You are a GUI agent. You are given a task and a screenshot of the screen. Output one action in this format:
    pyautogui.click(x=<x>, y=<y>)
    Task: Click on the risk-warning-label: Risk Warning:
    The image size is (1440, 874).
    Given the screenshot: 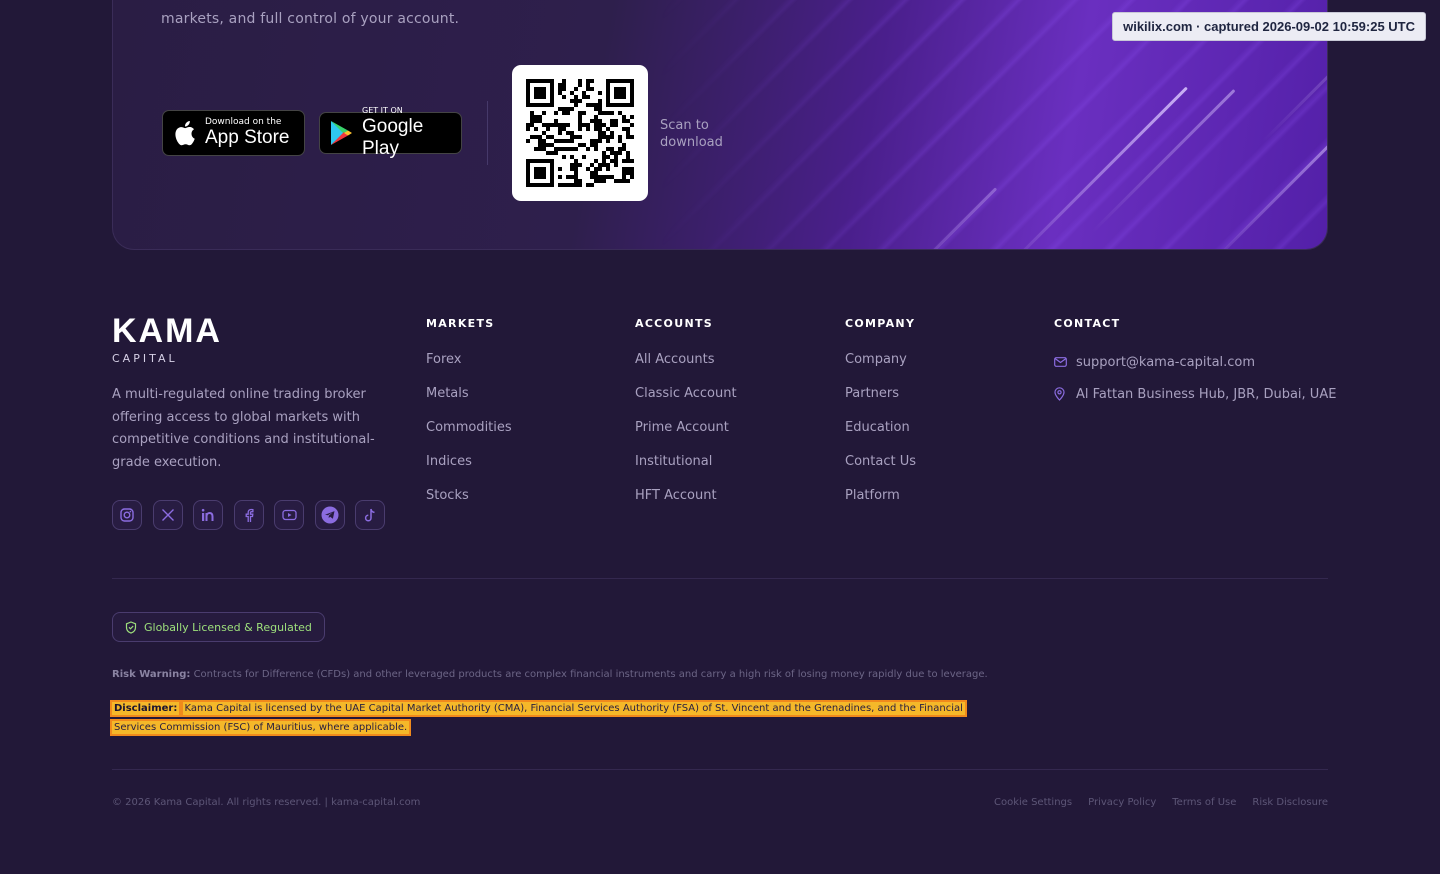 What is the action you would take?
    pyautogui.click(x=151, y=674)
    